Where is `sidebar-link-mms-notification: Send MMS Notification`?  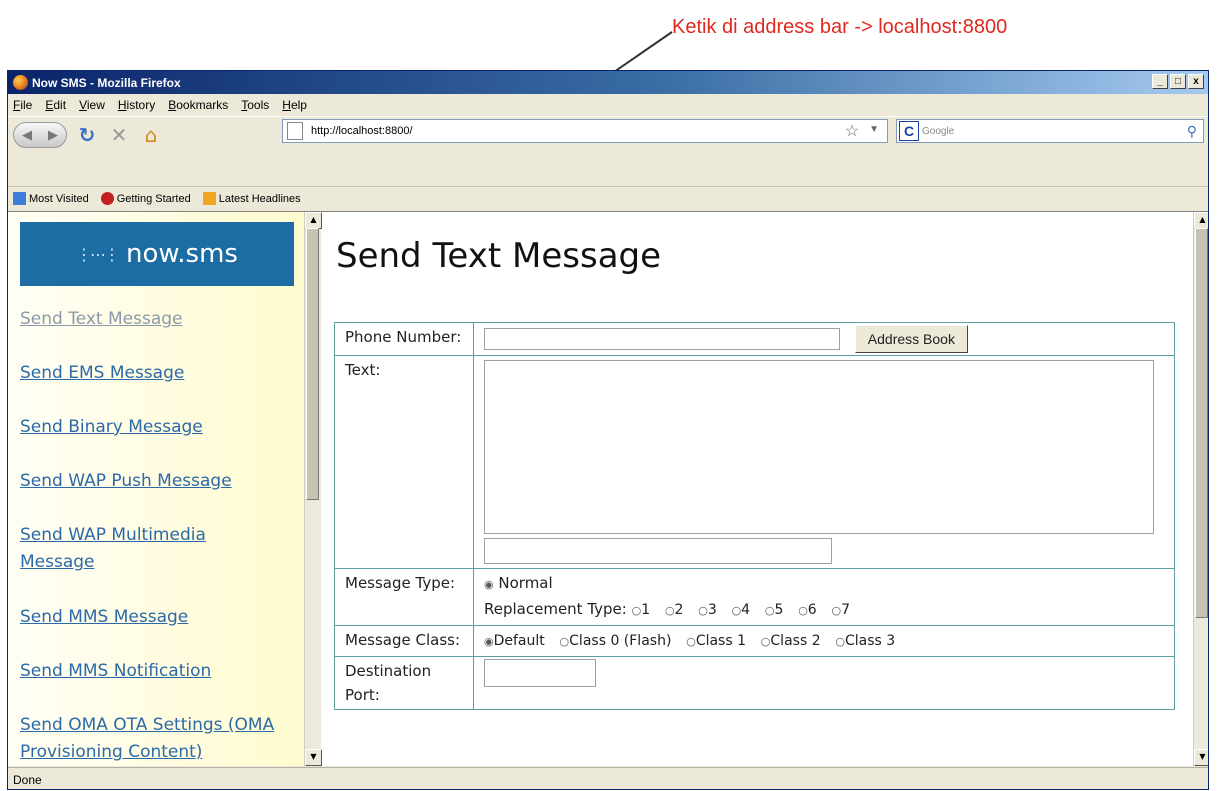
sidebar-link-mms-notification: Send MMS Notification is located at coordinates (115, 671).